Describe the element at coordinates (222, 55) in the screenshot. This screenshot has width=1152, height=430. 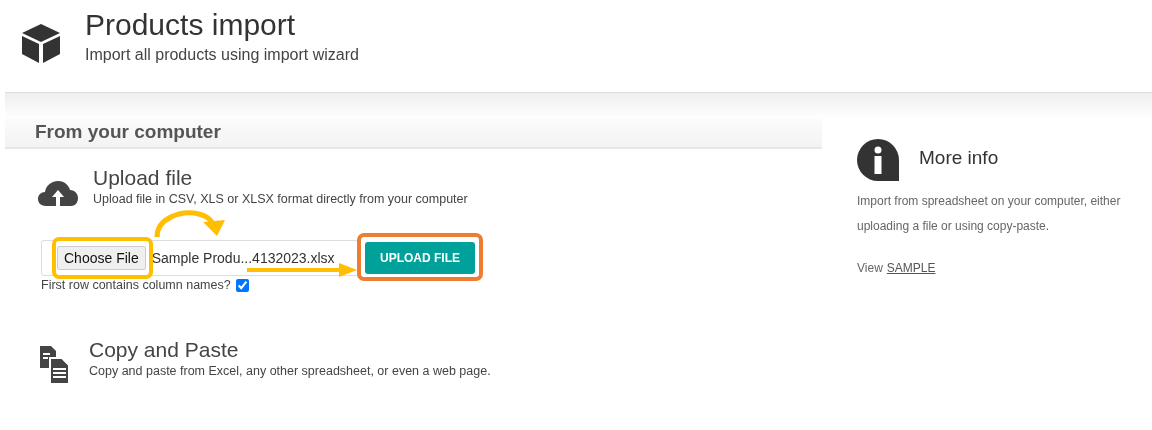
I see `page-subtitle: Import all products using import wizard` at that location.